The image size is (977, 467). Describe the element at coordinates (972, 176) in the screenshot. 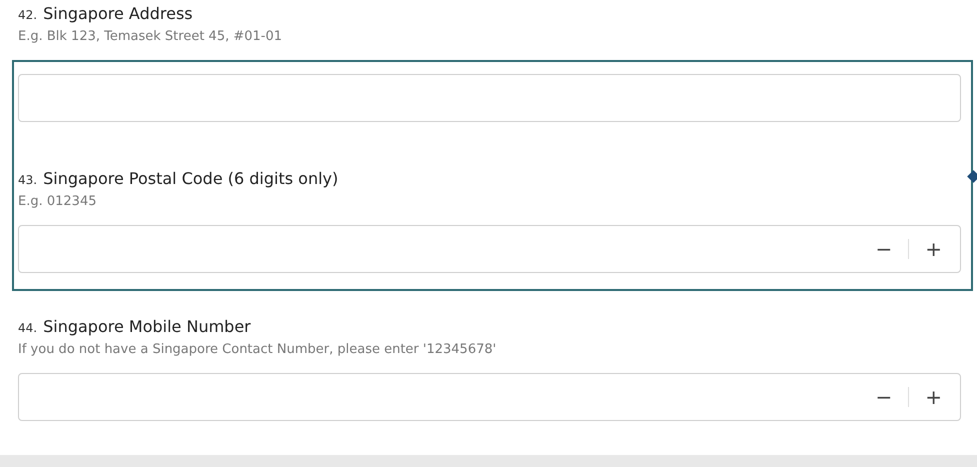

I see `resize-handle` at that location.